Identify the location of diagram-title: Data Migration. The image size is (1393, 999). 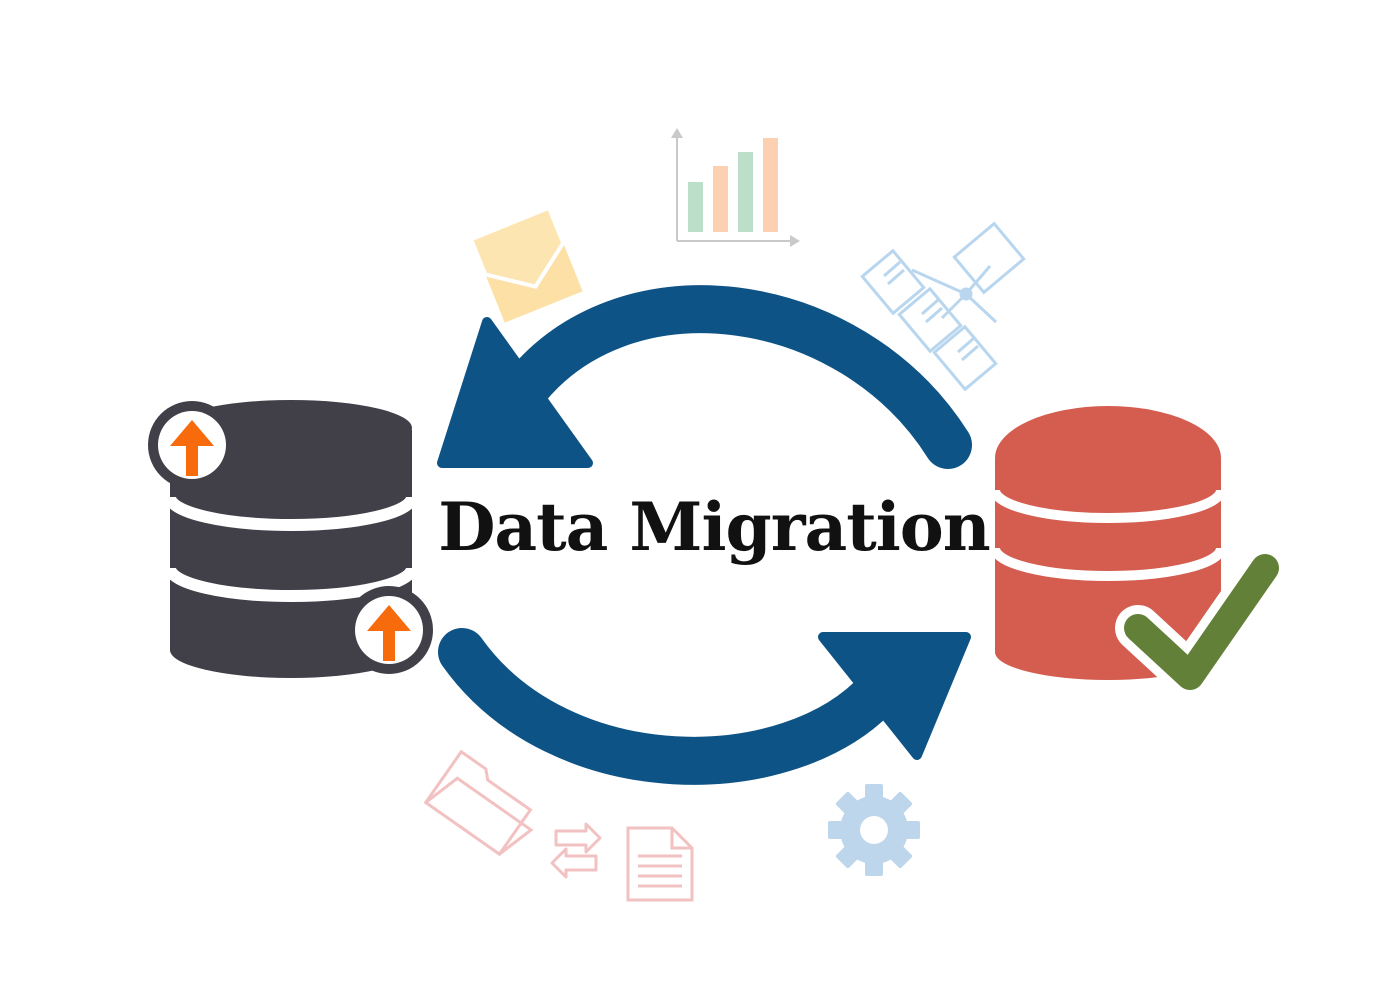
(714, 527).